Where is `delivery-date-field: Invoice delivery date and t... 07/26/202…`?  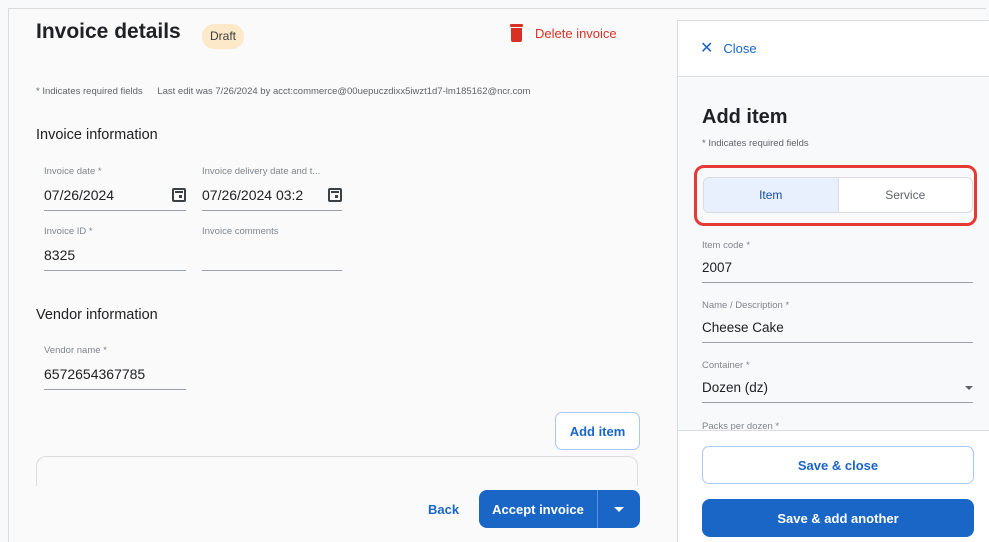 delivery-date-field: Invoice delivery date and t... 07/26/202… is located at coordinates (272, 188).